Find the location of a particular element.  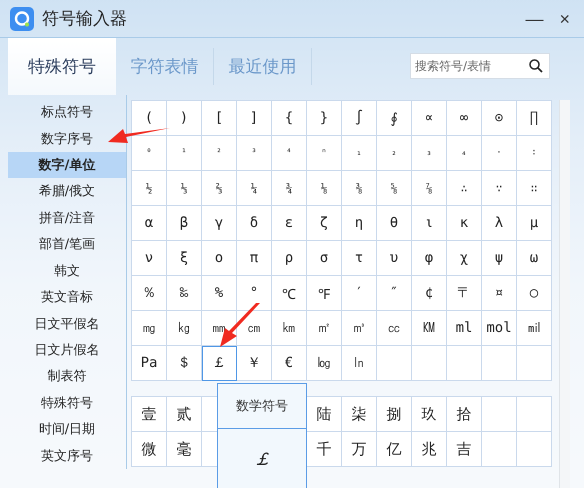

symbol-cell: ○ is located at coordinates (534, 293).